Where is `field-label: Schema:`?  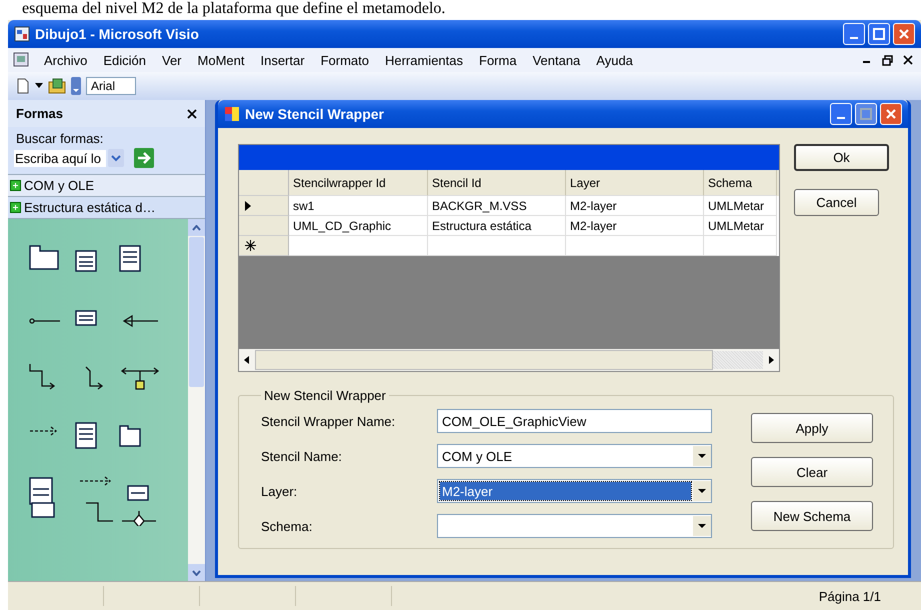
field-label: Schema: is located at coordinates (287, 526).